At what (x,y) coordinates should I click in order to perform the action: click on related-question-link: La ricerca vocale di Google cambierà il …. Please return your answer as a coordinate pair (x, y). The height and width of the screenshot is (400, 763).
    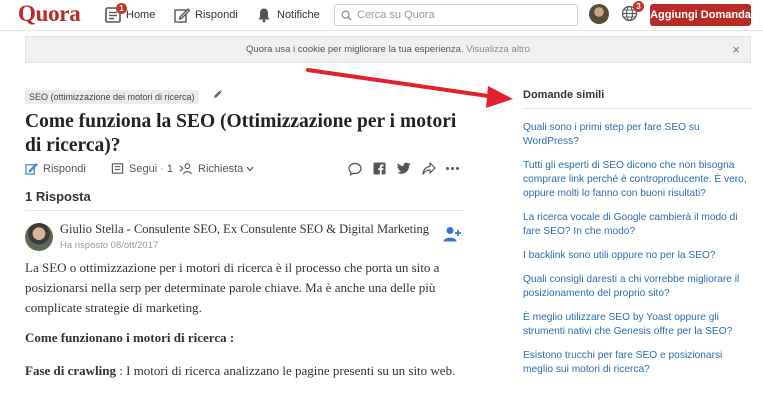
    Looking at the image, I should click on (638, 225).